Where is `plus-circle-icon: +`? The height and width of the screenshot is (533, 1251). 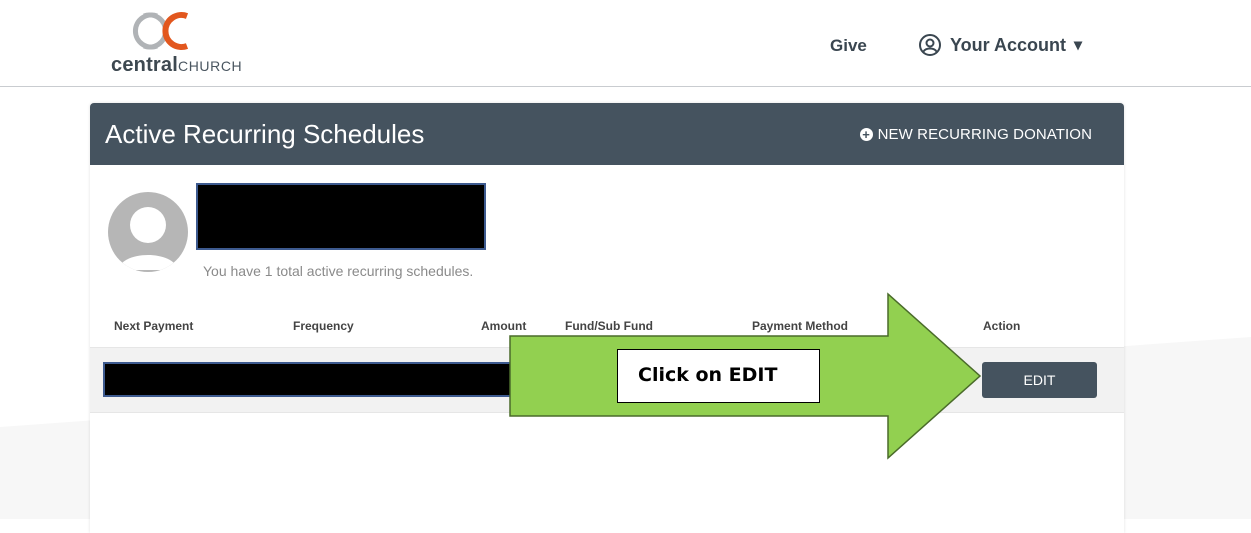 plus-circle-icon: + is located at coordinates (866, 134).